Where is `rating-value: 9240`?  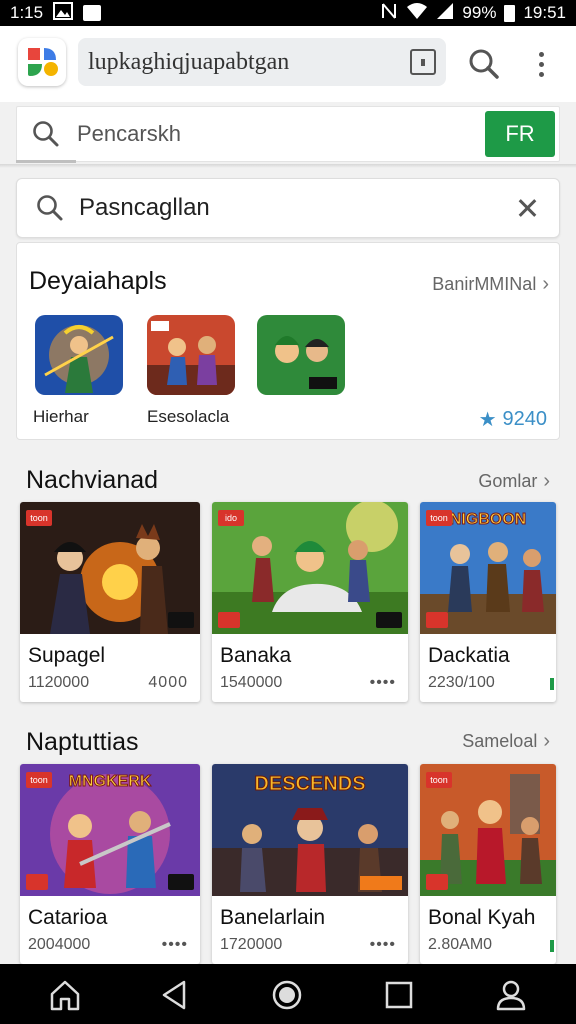
rating-value: 9240 is located at coordinates (525, 419).